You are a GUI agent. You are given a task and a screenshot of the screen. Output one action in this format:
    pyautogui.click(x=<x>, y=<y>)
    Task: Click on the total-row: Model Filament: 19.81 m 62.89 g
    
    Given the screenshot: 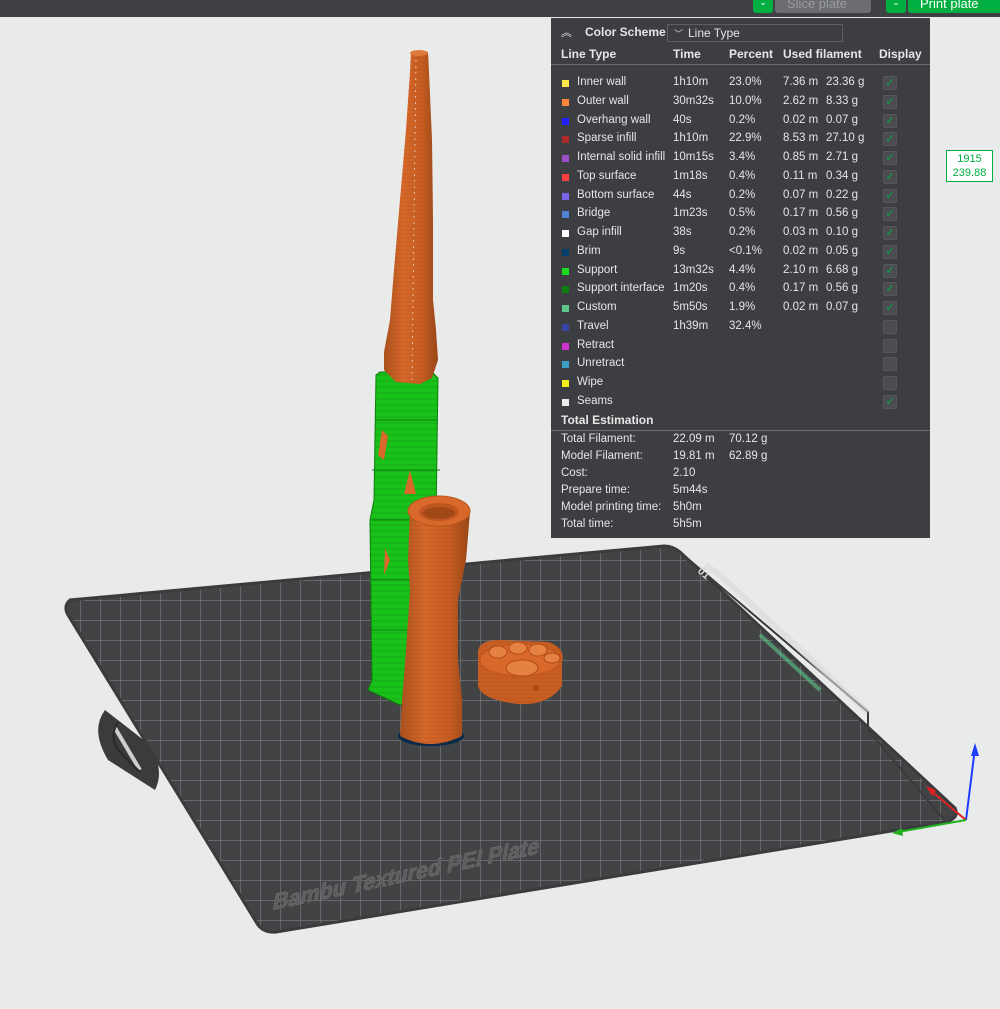 What is the action you would take?
    pyautogui.click(x=740, y=458)
    